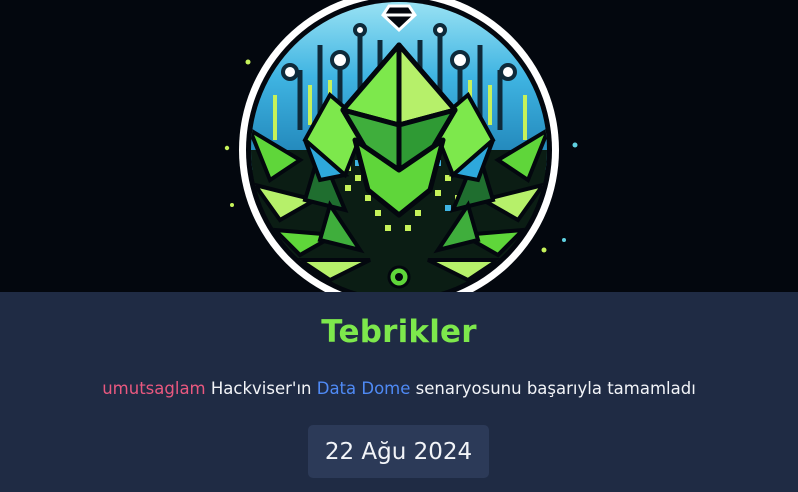  I want to click on completion-date: 22 Ağu 2024, so click(398, 451).